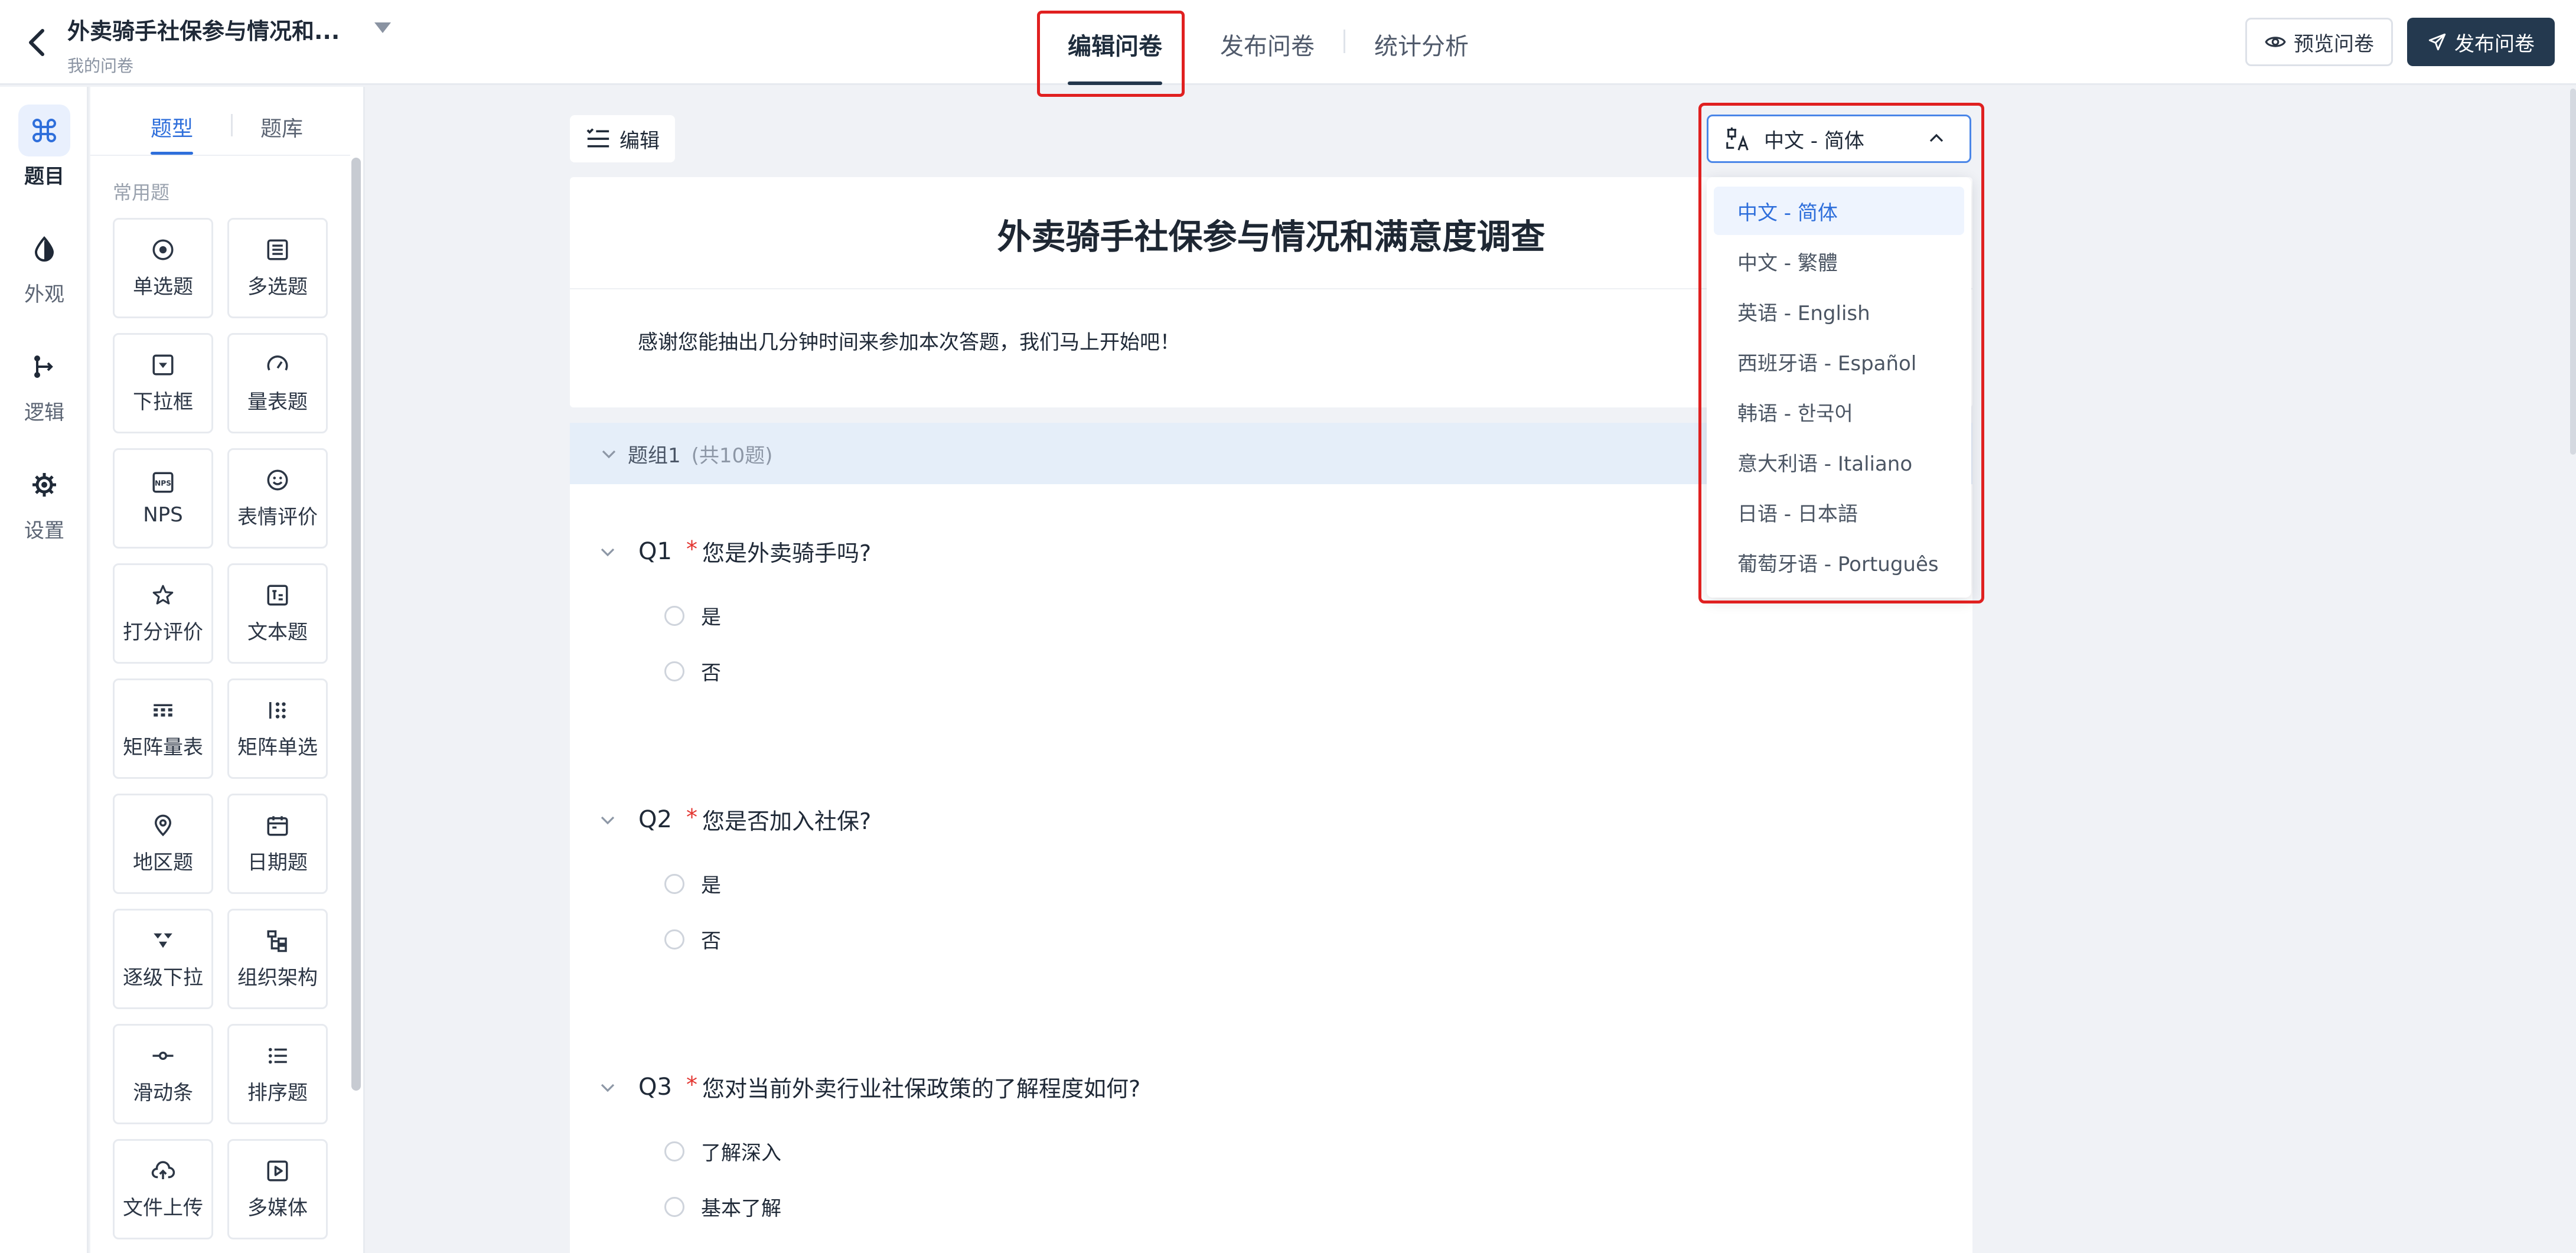 Image resolution: width=2576 pixels, height=1253 pixels. I want to click on palette-item-scale: 量表题, so click(277, 383).